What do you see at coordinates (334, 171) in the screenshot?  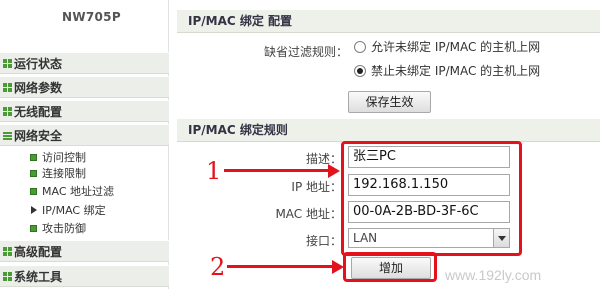 I see `annotation-arrow-1-head` at bounding box center [334, 171].